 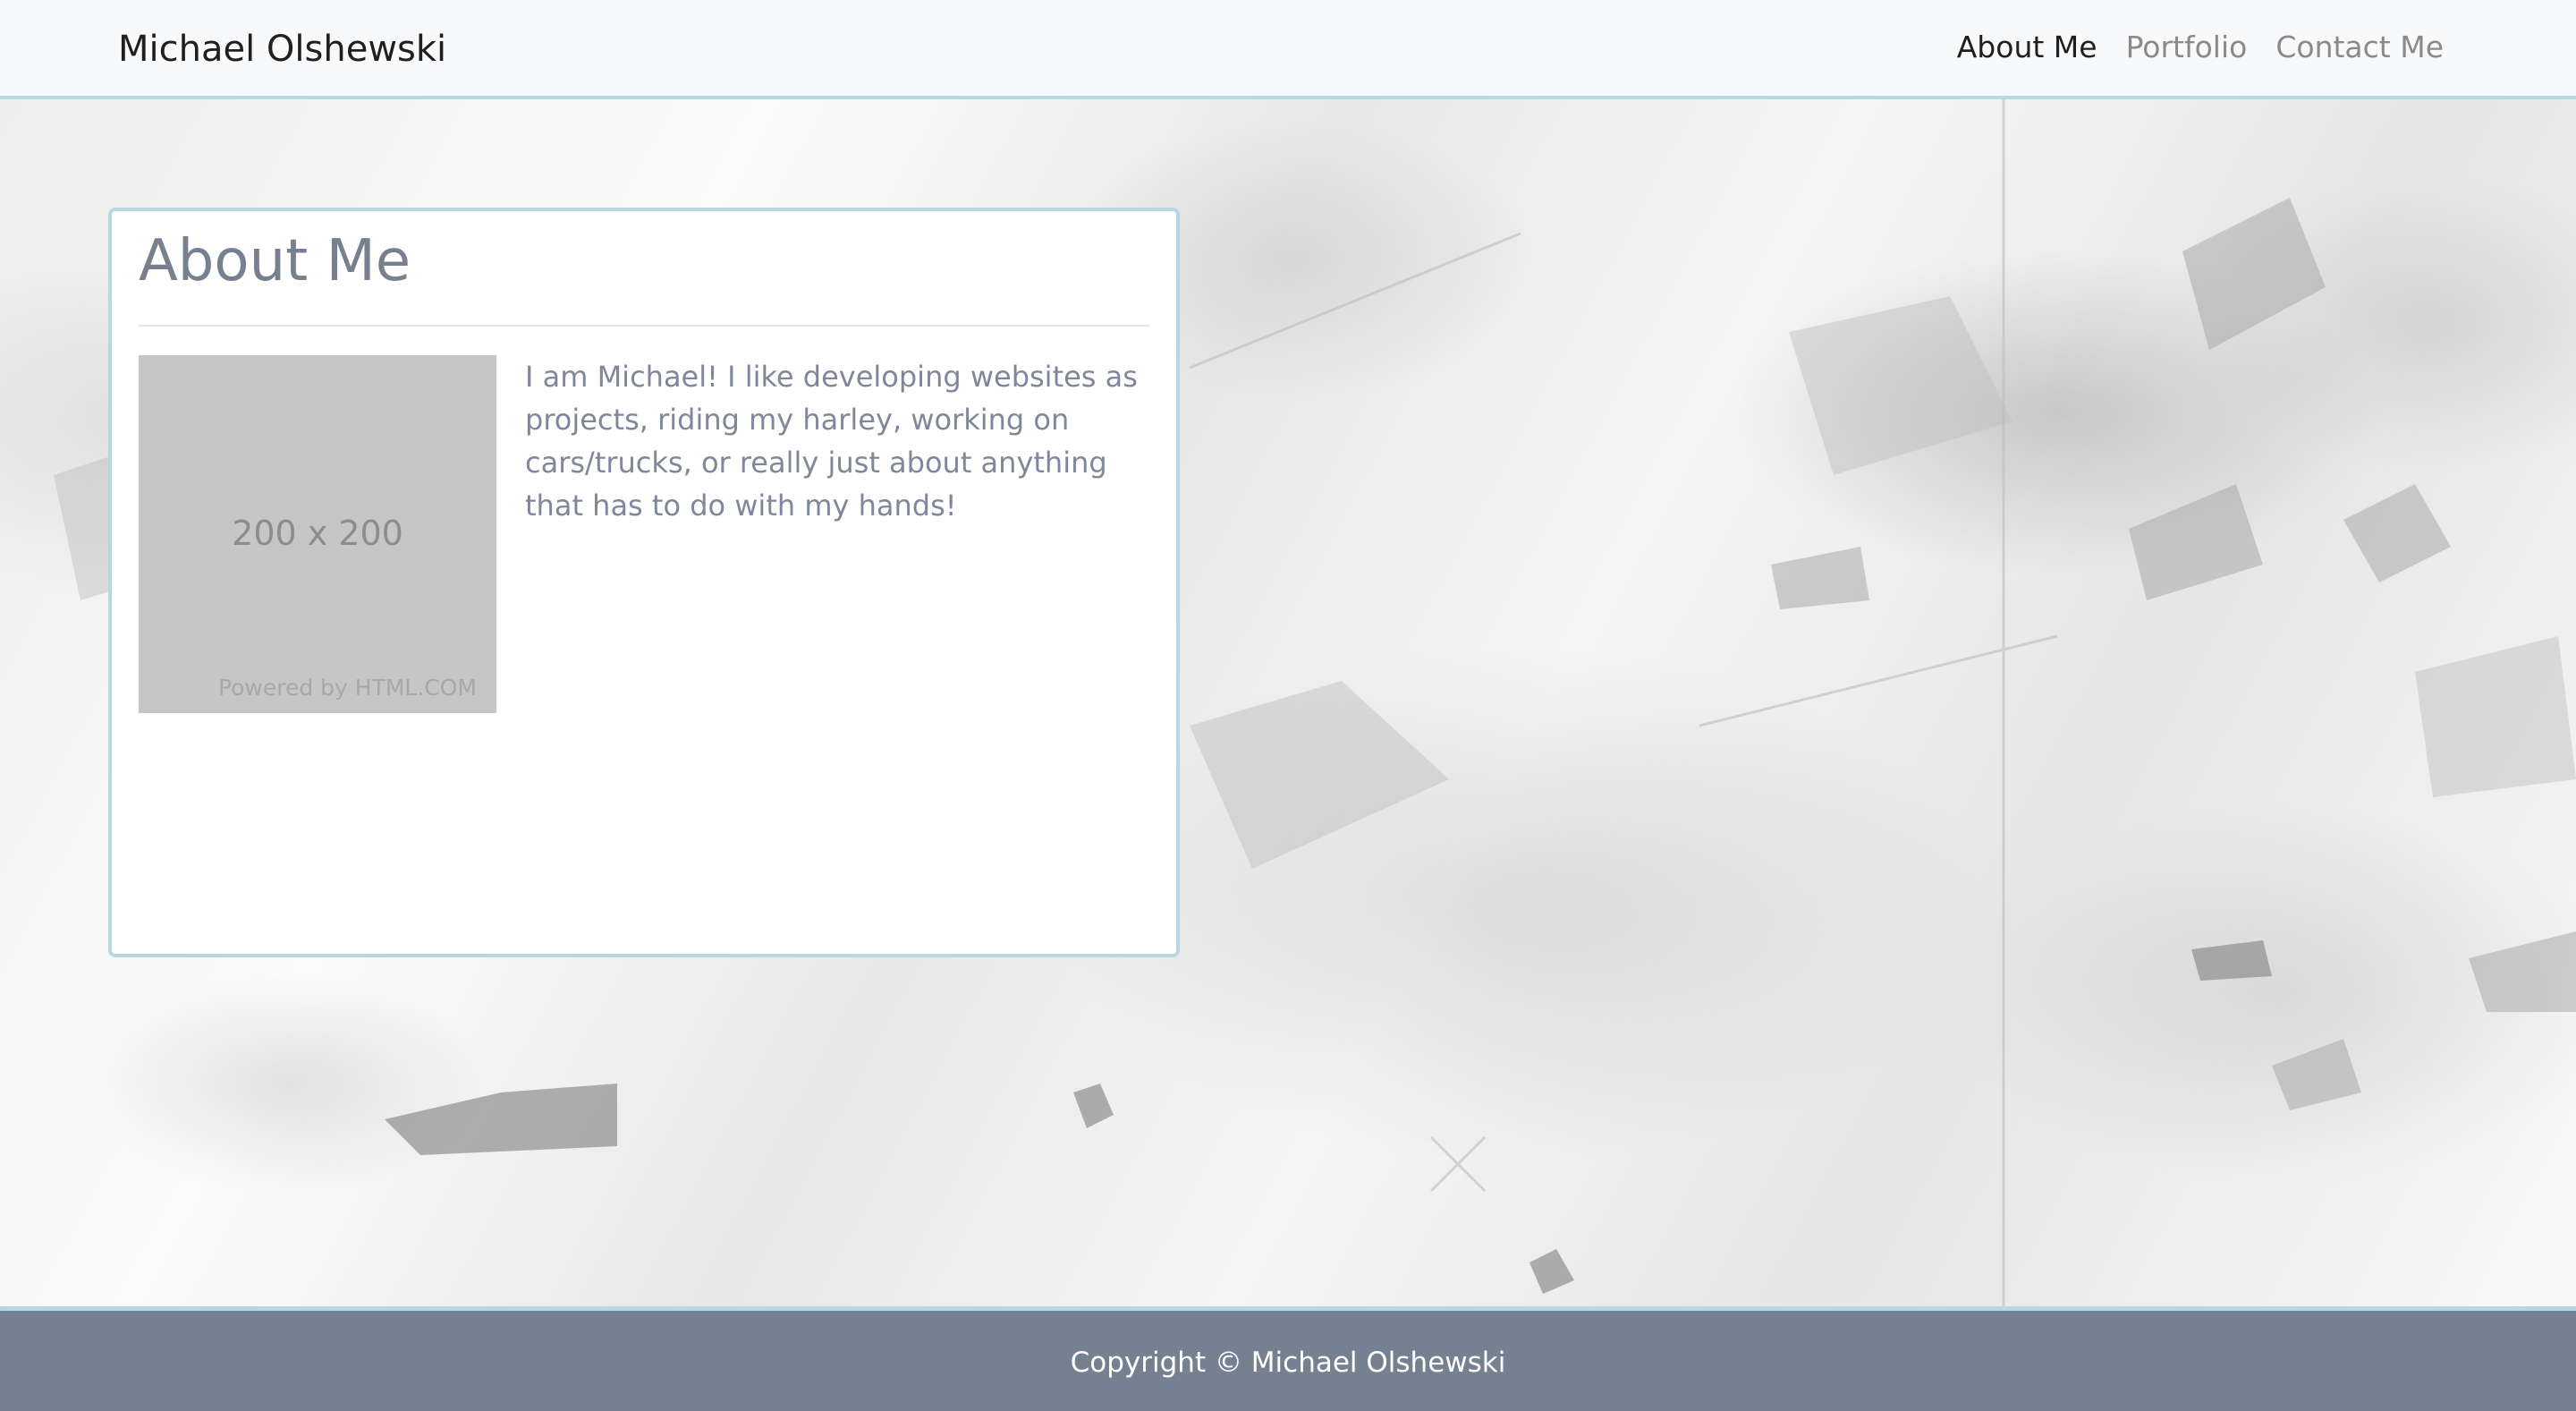 I want to click on heading-divider, so click(x=644, y=326).